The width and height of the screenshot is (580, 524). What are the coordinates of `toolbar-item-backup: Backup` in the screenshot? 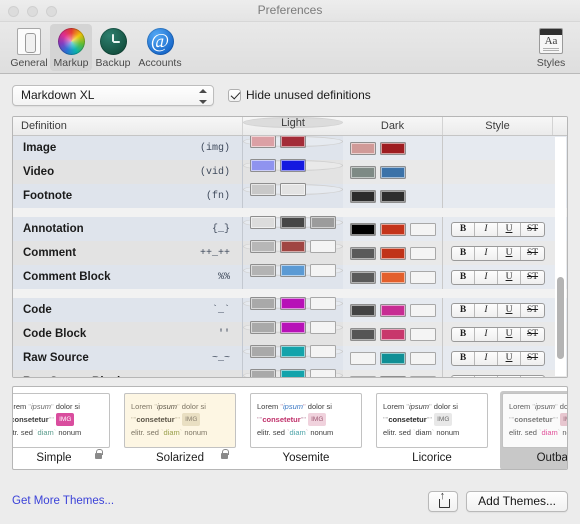 It's located at (113, 47).